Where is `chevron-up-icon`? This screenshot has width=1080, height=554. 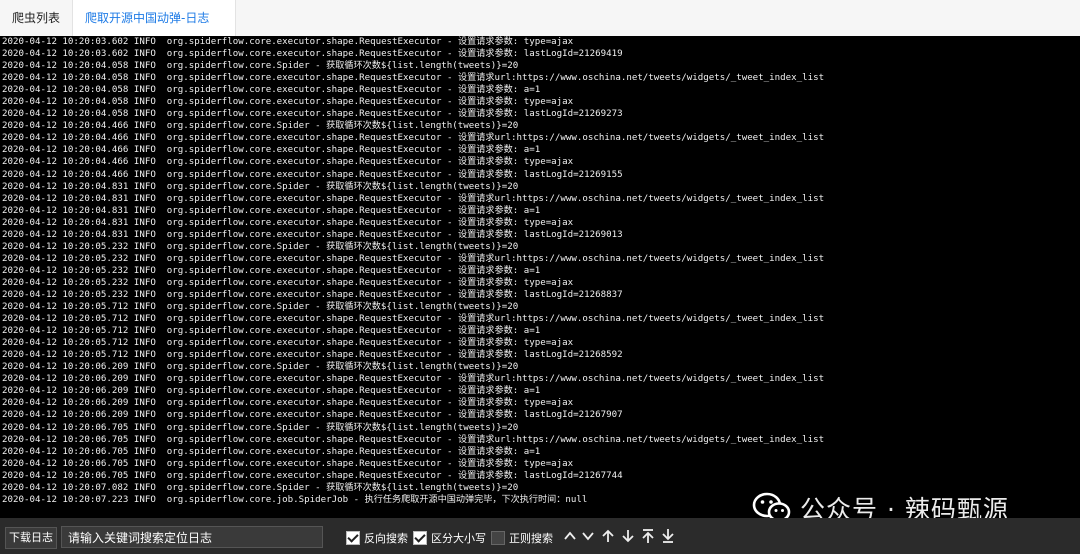
chevron-up-icon is located at coordinates (570, 536).